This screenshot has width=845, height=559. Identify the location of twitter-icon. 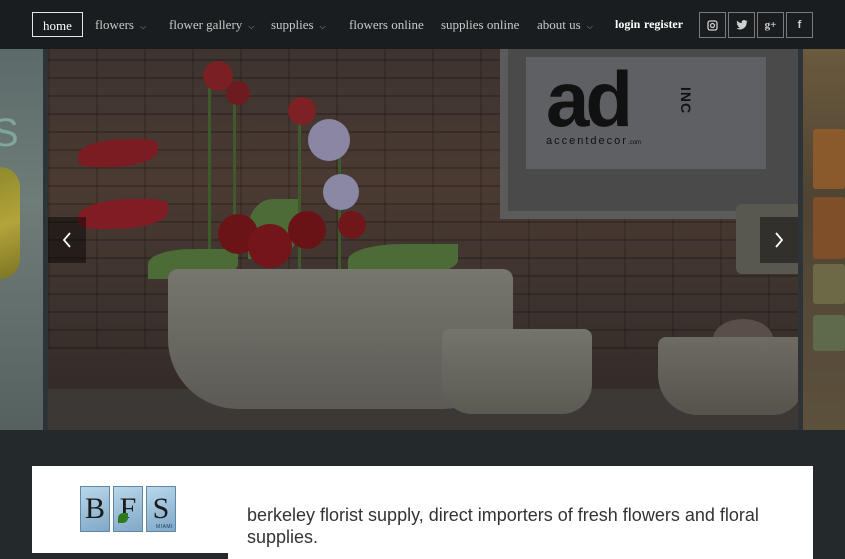
(741, 25).